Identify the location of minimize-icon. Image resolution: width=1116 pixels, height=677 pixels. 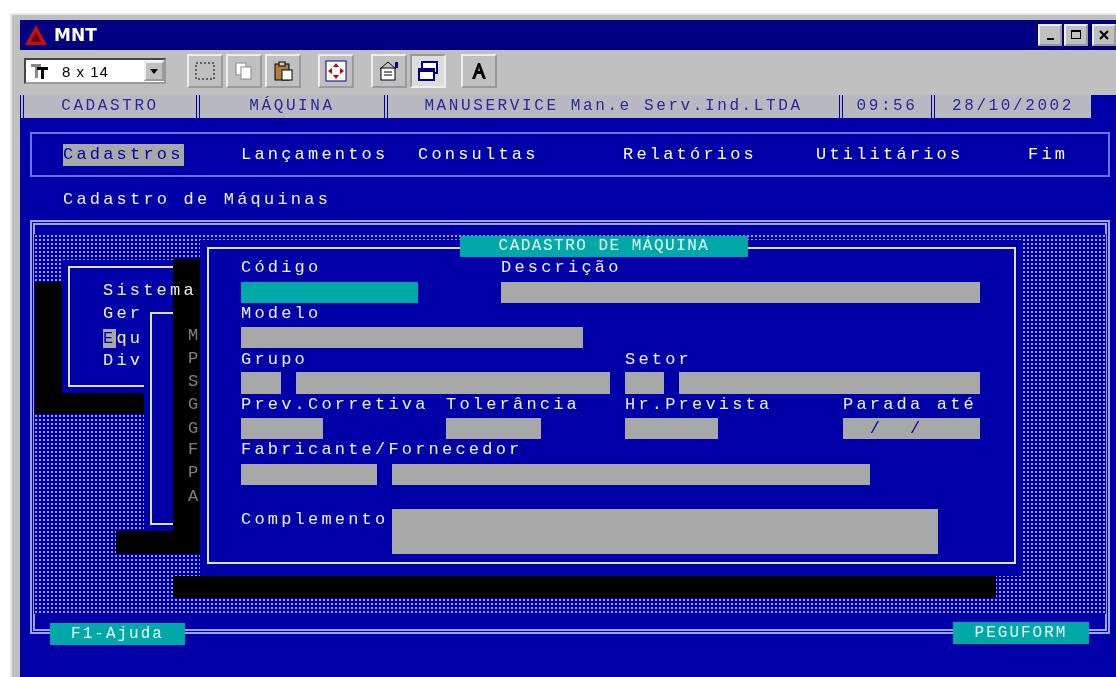
(1050, 39).